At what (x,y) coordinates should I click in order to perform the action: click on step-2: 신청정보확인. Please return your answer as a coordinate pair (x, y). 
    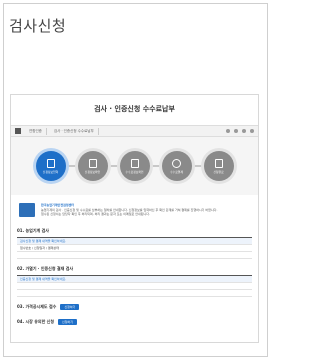
    Looking at the image, I should click on (92, 166).